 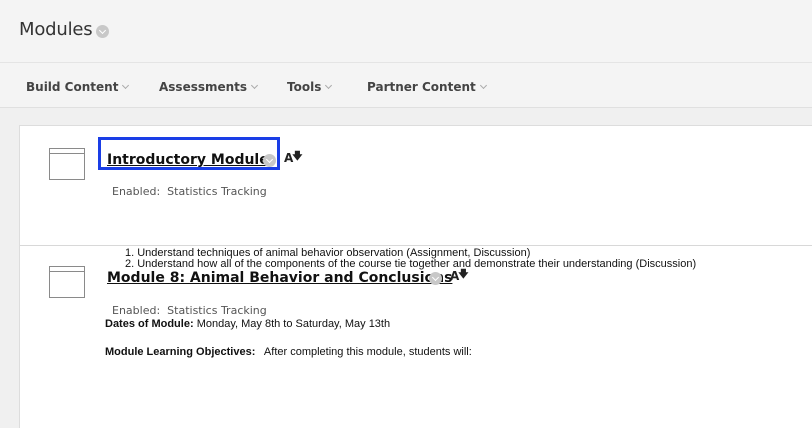 What do you see at coordinates (188, 160) in the screenshot?
I see `module-link-introductory: Introductory Module` at bounding box center [188, 160].